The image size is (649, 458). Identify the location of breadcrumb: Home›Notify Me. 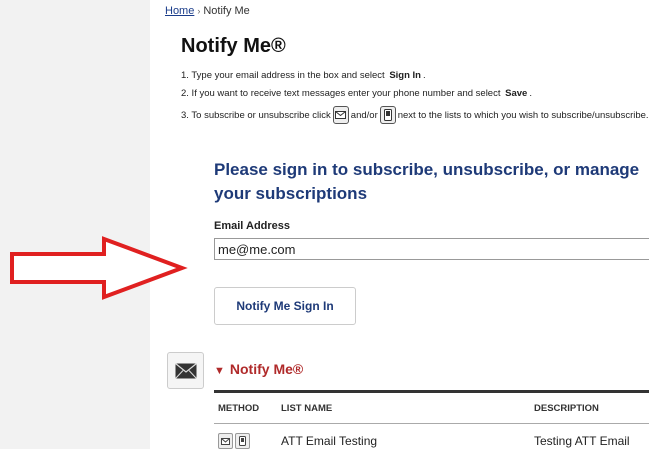
(207, 11).